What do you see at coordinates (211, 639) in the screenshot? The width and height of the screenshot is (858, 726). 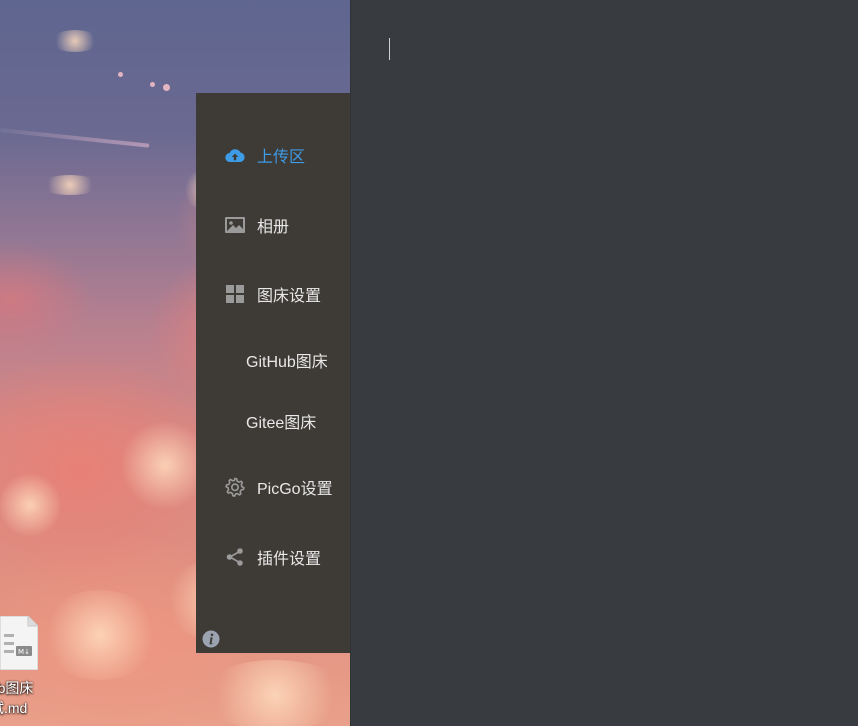 I see `info-icon` at bounding box center [211, 639].